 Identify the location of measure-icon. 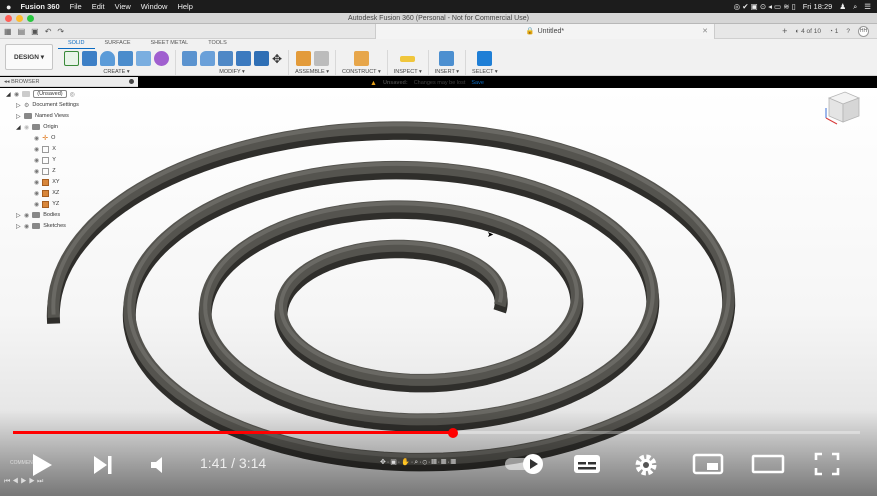
(408, 58).